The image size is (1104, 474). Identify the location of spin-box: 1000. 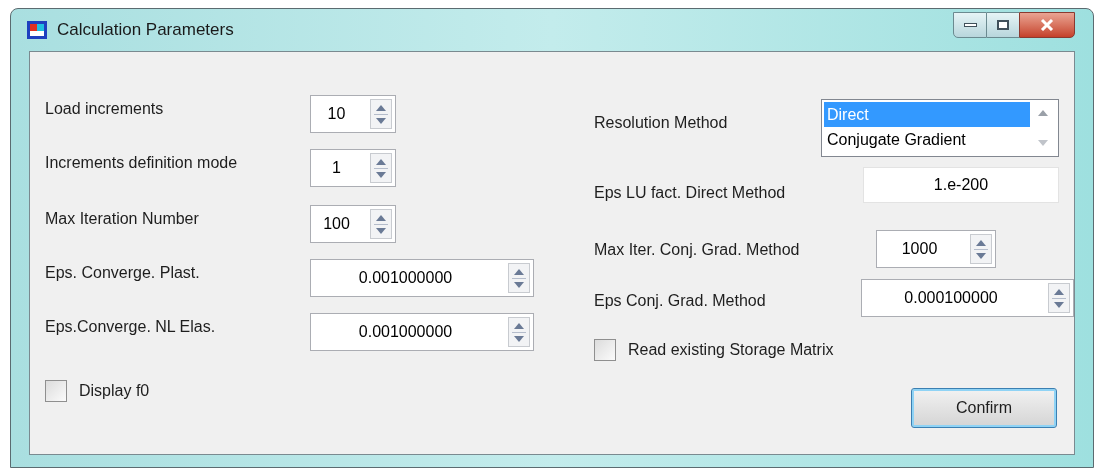
(936, 249).